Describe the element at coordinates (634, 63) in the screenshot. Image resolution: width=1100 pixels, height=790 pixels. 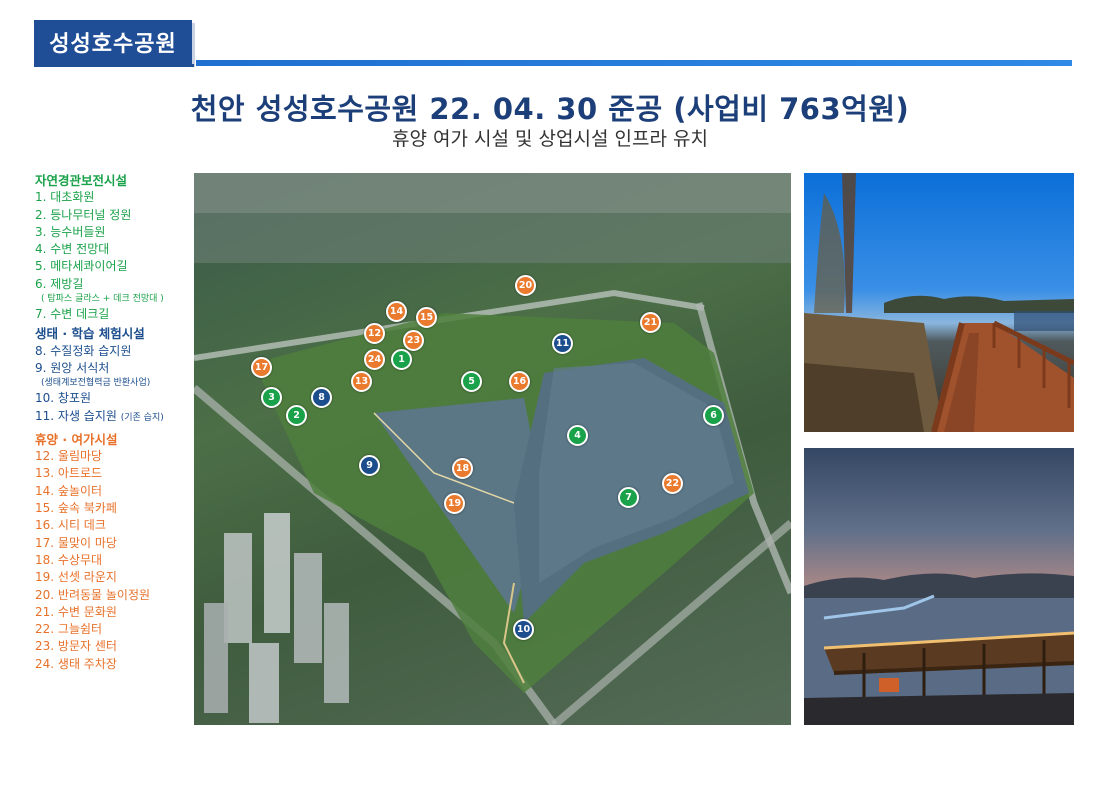
I see `header-rule` at that location.